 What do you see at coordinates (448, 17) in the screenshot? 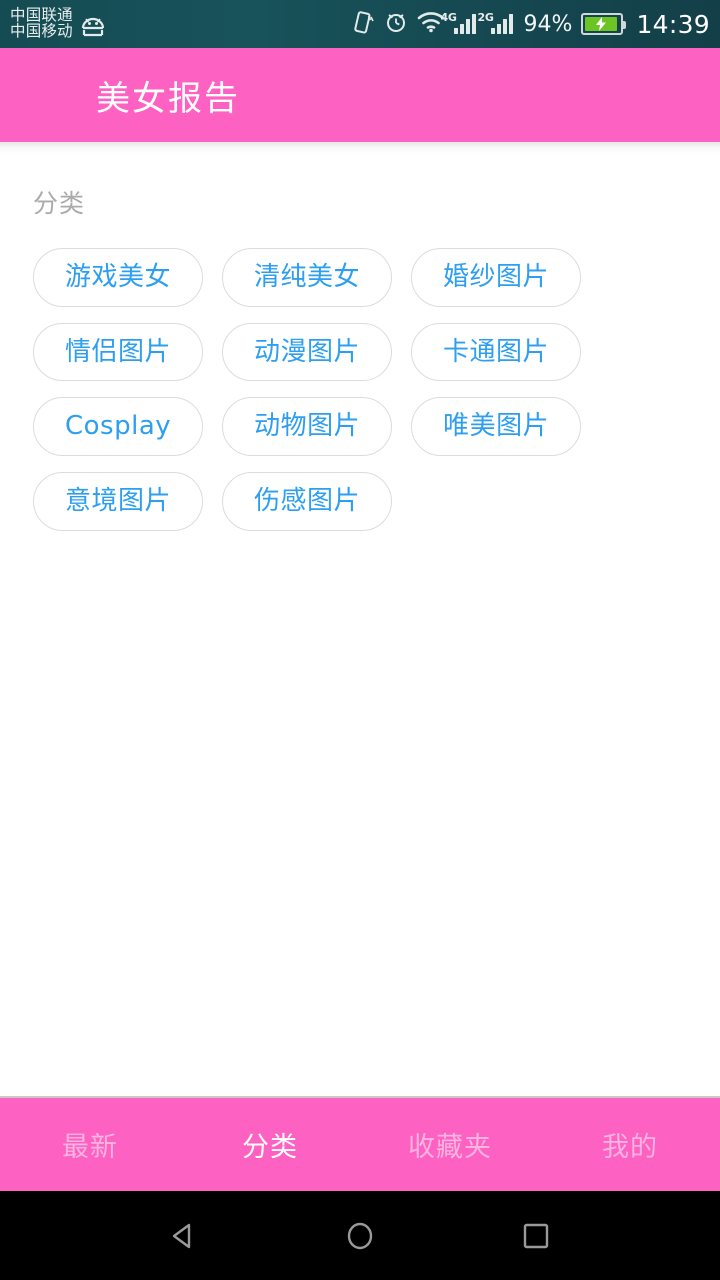
I see `signal-4g-label: 4G` at bounding box center [448, 17].